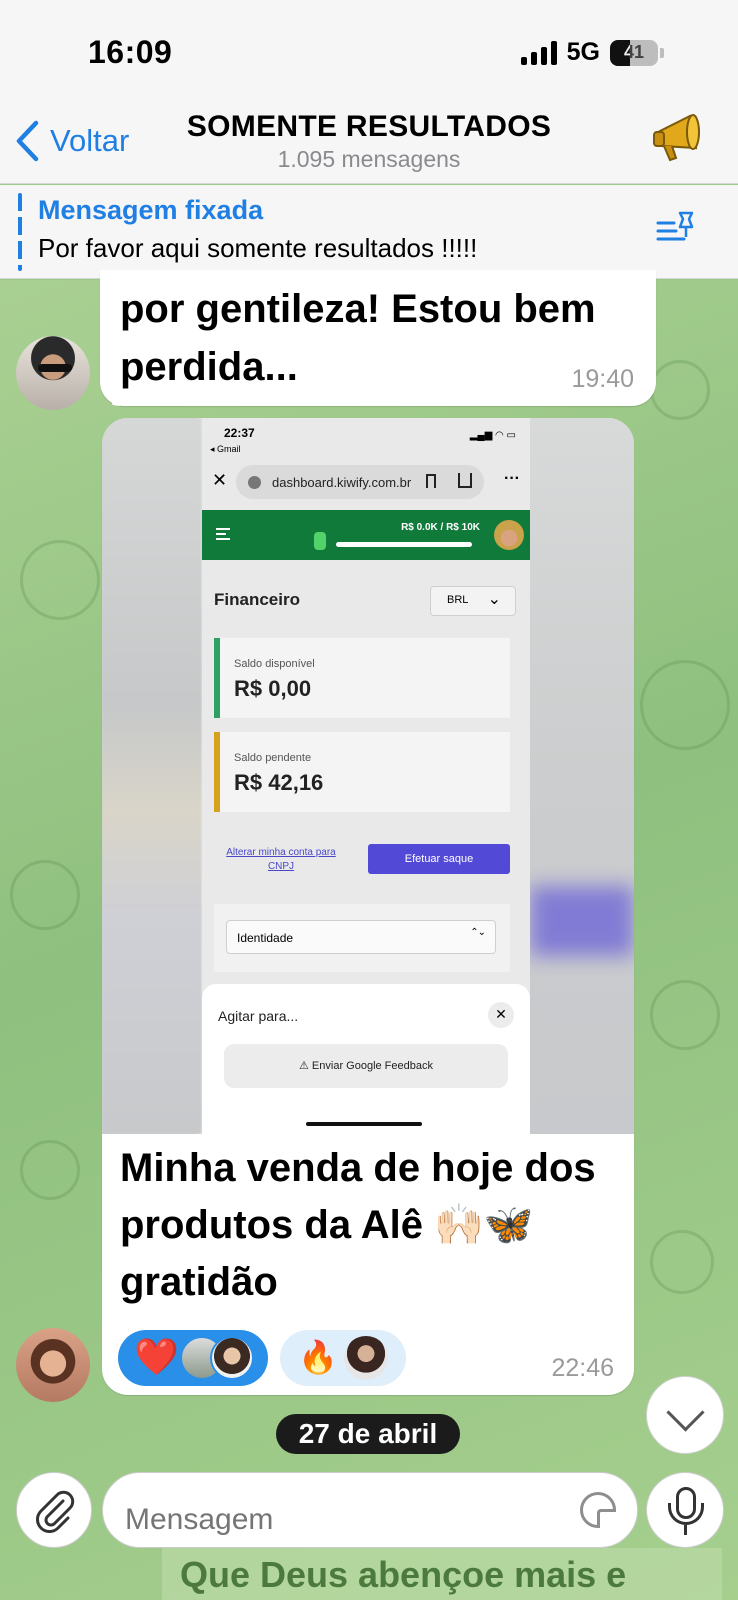 The height and width of the screenshot is (1600, 738). Describe the element at coordinates (225, 449) in the screenshot. I see `screenshot-back-app: ◂ Gmail` at that location.